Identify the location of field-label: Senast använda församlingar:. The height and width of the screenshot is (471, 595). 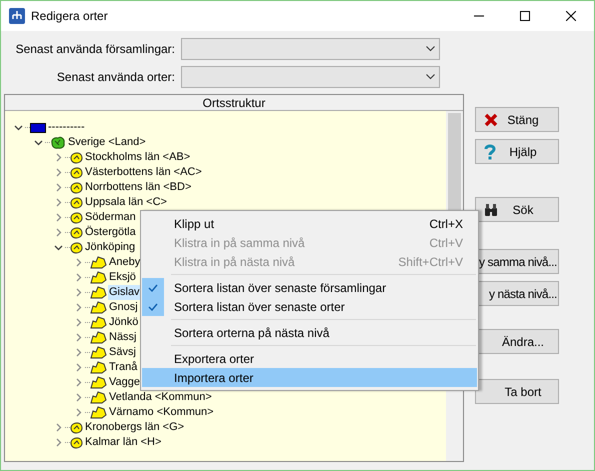
(95, 49).